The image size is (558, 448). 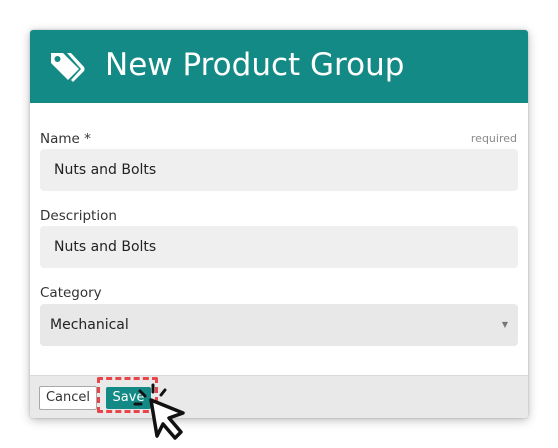 I want to click on save-button: Save, so click(x=128, y=398).